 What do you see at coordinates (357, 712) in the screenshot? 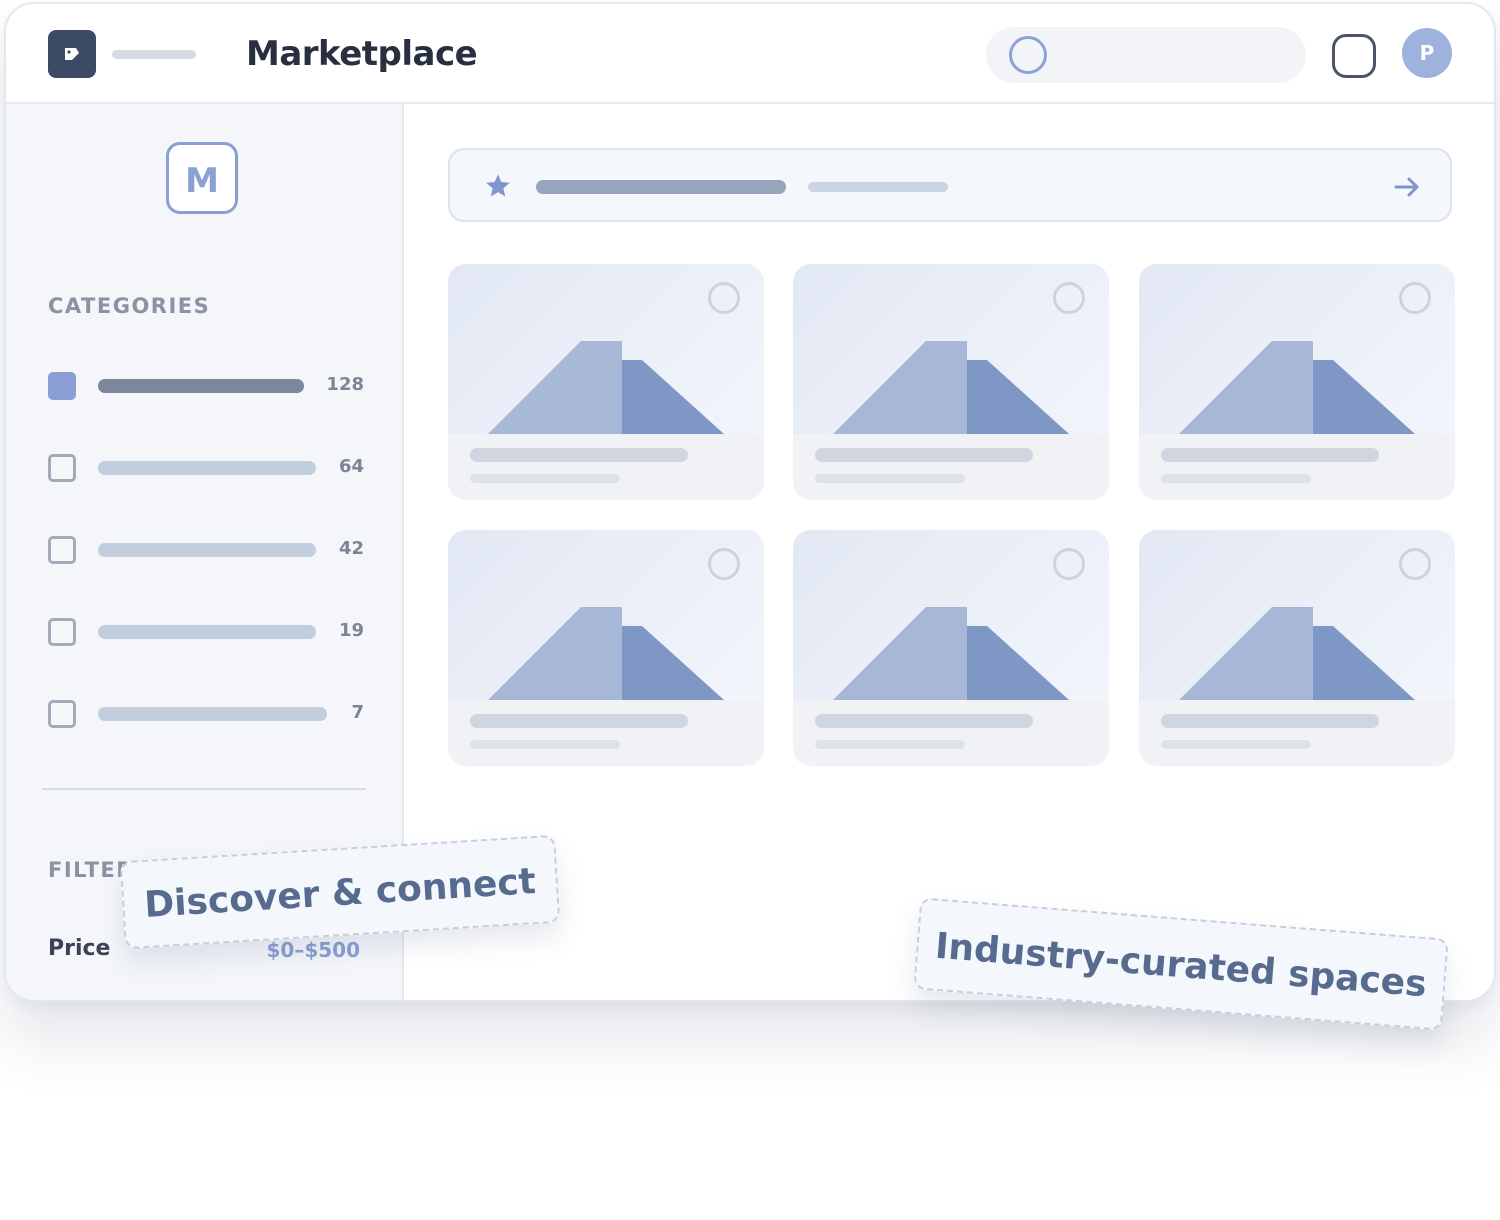
I see `category-count: 7` at bounding box center [357, 712].